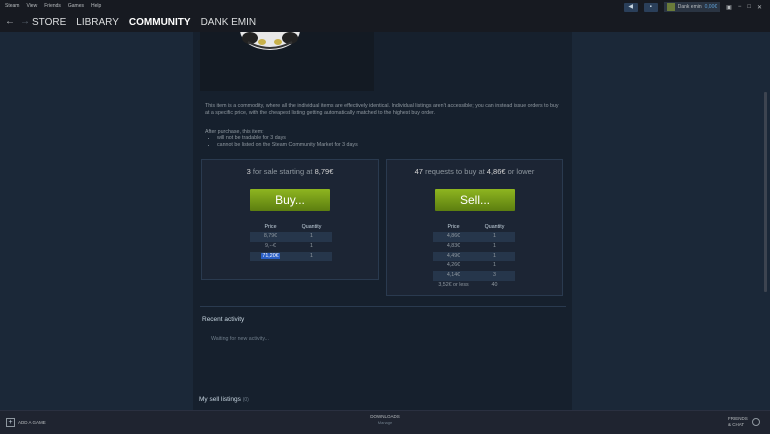  What do you see at coordinates (96, 6) in the screenshot?
I see `menu-help: Help` at bounding box center [96, 6].